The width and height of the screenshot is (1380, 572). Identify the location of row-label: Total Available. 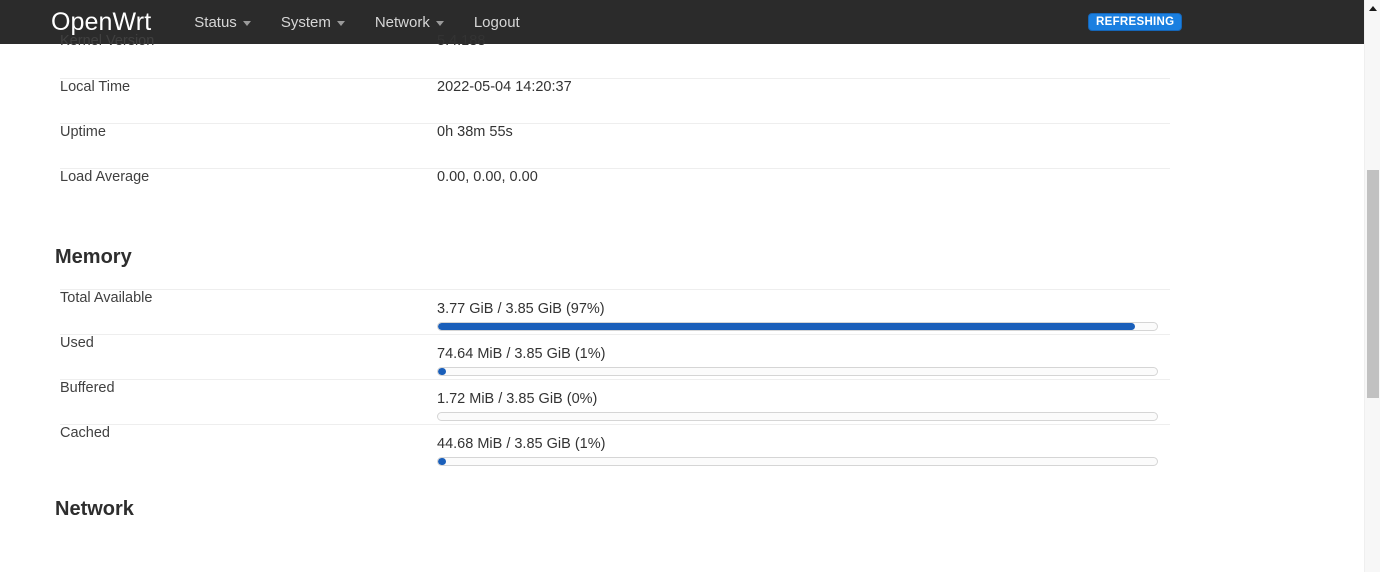
(248, 312).